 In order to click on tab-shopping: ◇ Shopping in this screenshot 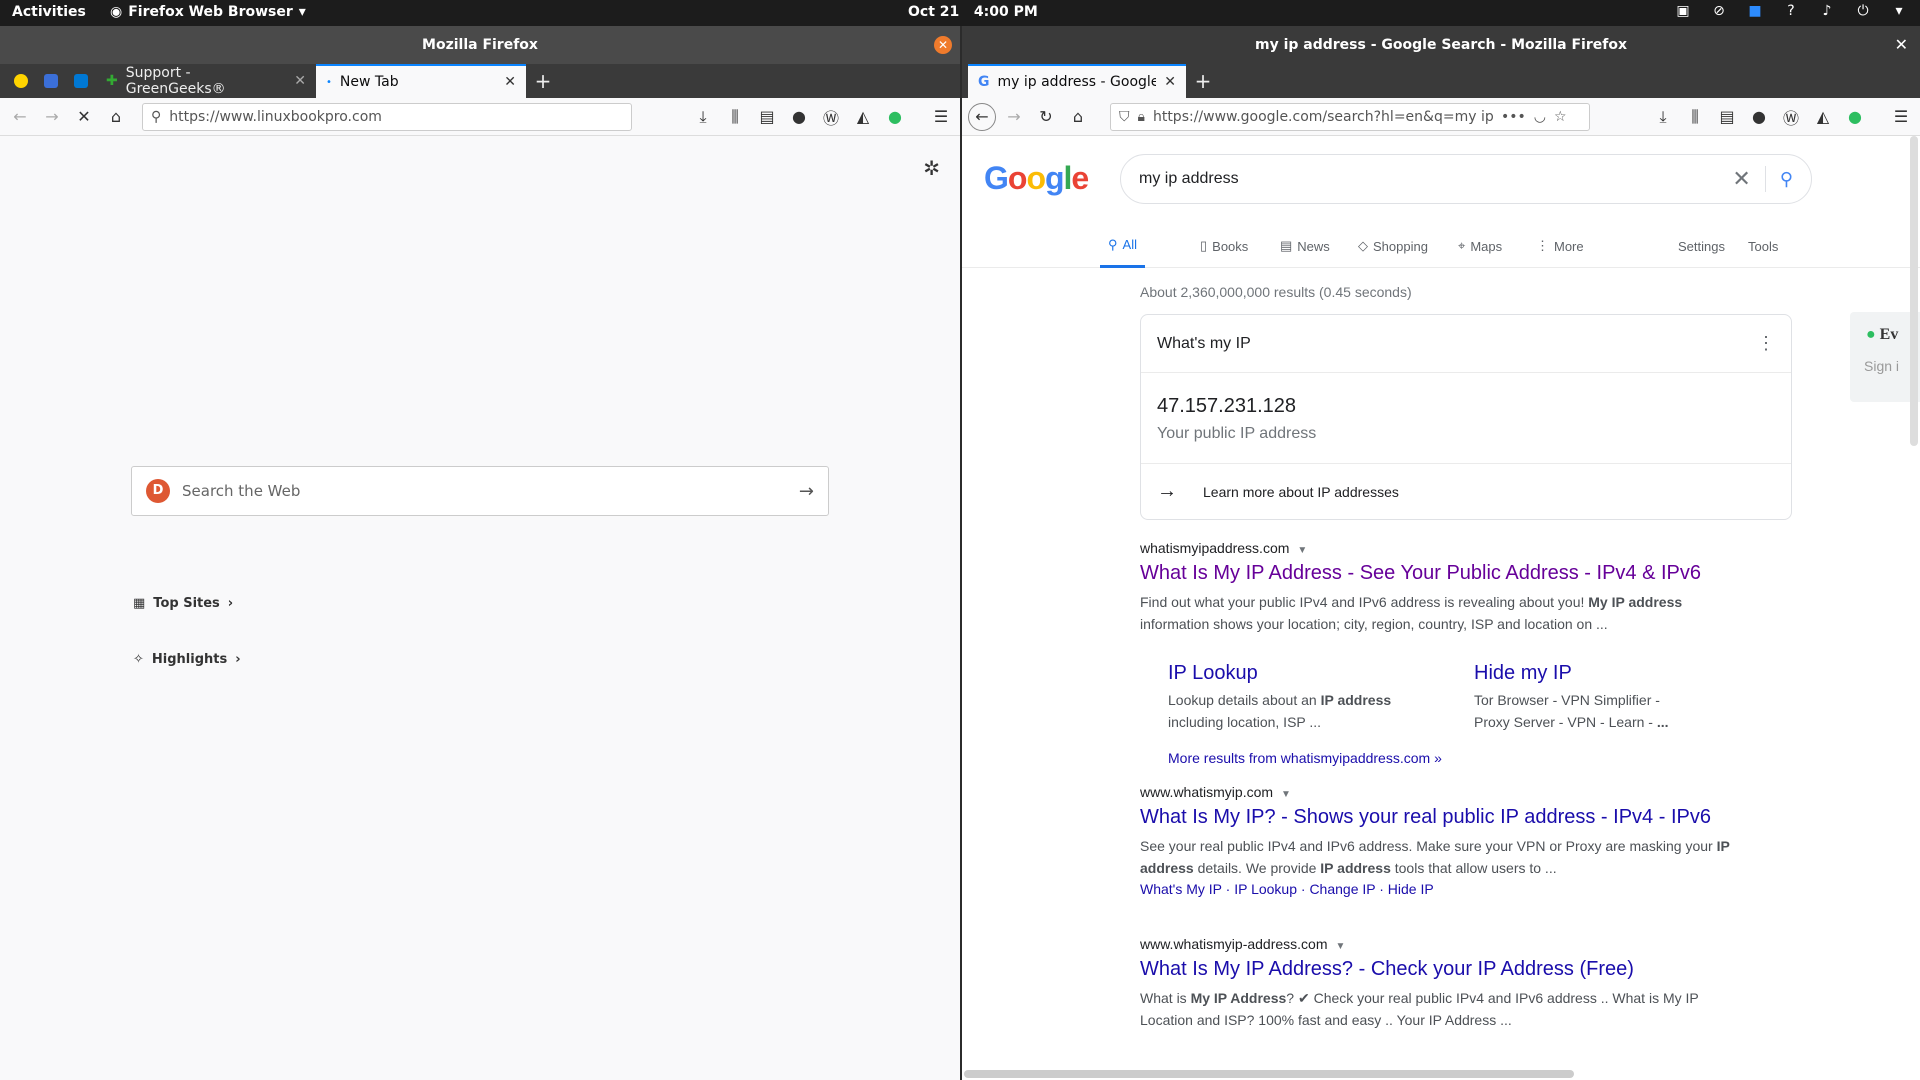, I will do `click(1393, 246)`.